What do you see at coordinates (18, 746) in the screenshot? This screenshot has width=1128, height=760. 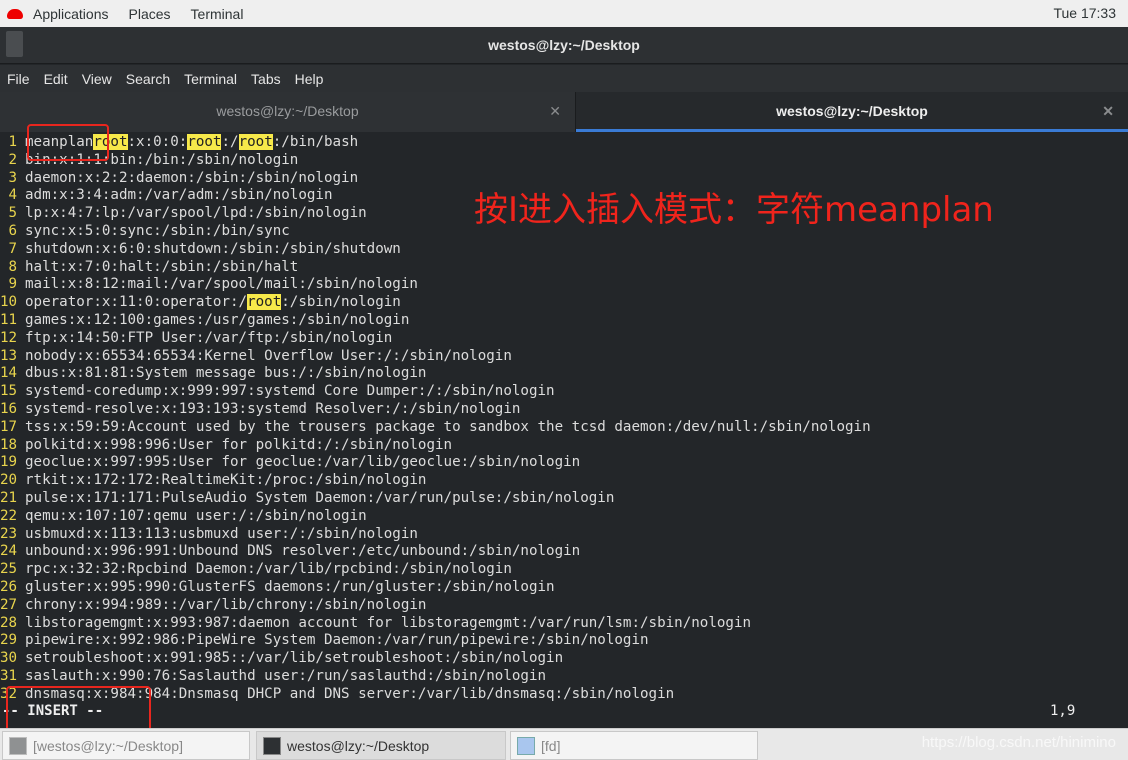 I see `terminal-icon` at bounding box center [18, 746].